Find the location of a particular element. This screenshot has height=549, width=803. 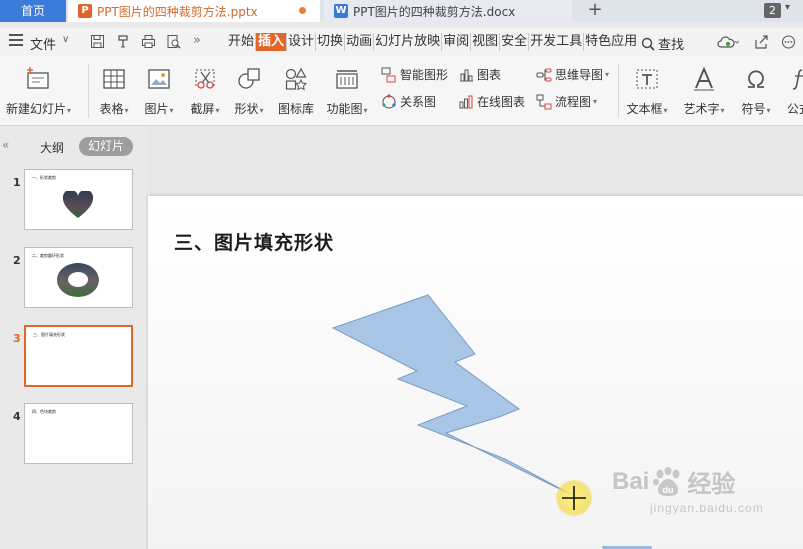

tab-developer: 开发工具 is located at coordinates (557, 42).